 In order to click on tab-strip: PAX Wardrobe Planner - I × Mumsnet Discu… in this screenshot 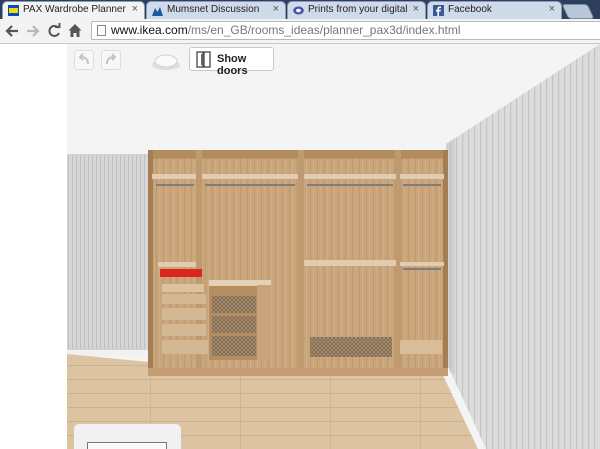, I will do `click(300, 9)`.